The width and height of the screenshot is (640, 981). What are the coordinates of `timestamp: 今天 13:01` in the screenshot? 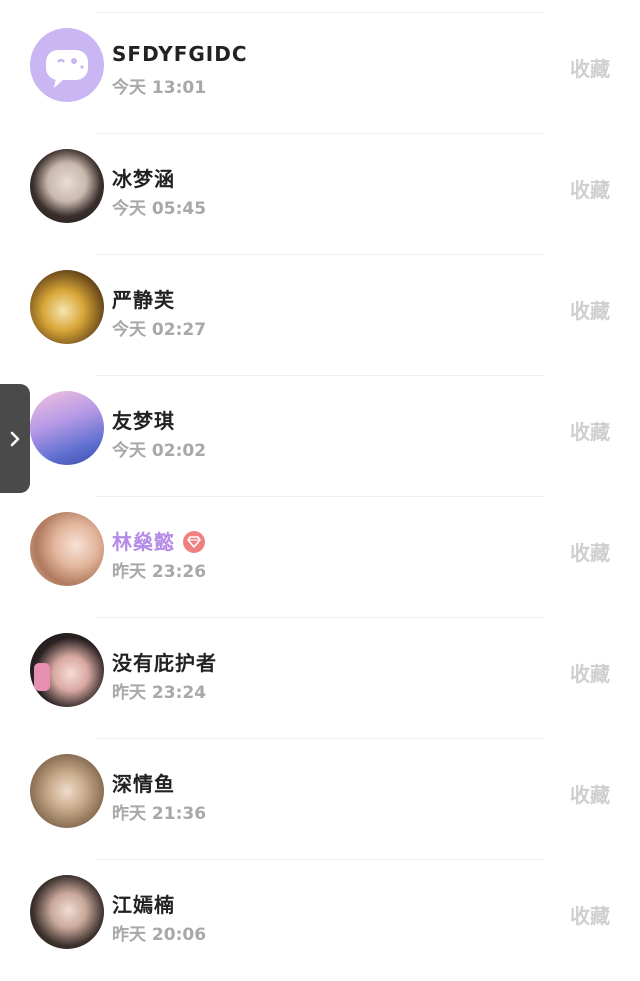 It's located at (159, 88).